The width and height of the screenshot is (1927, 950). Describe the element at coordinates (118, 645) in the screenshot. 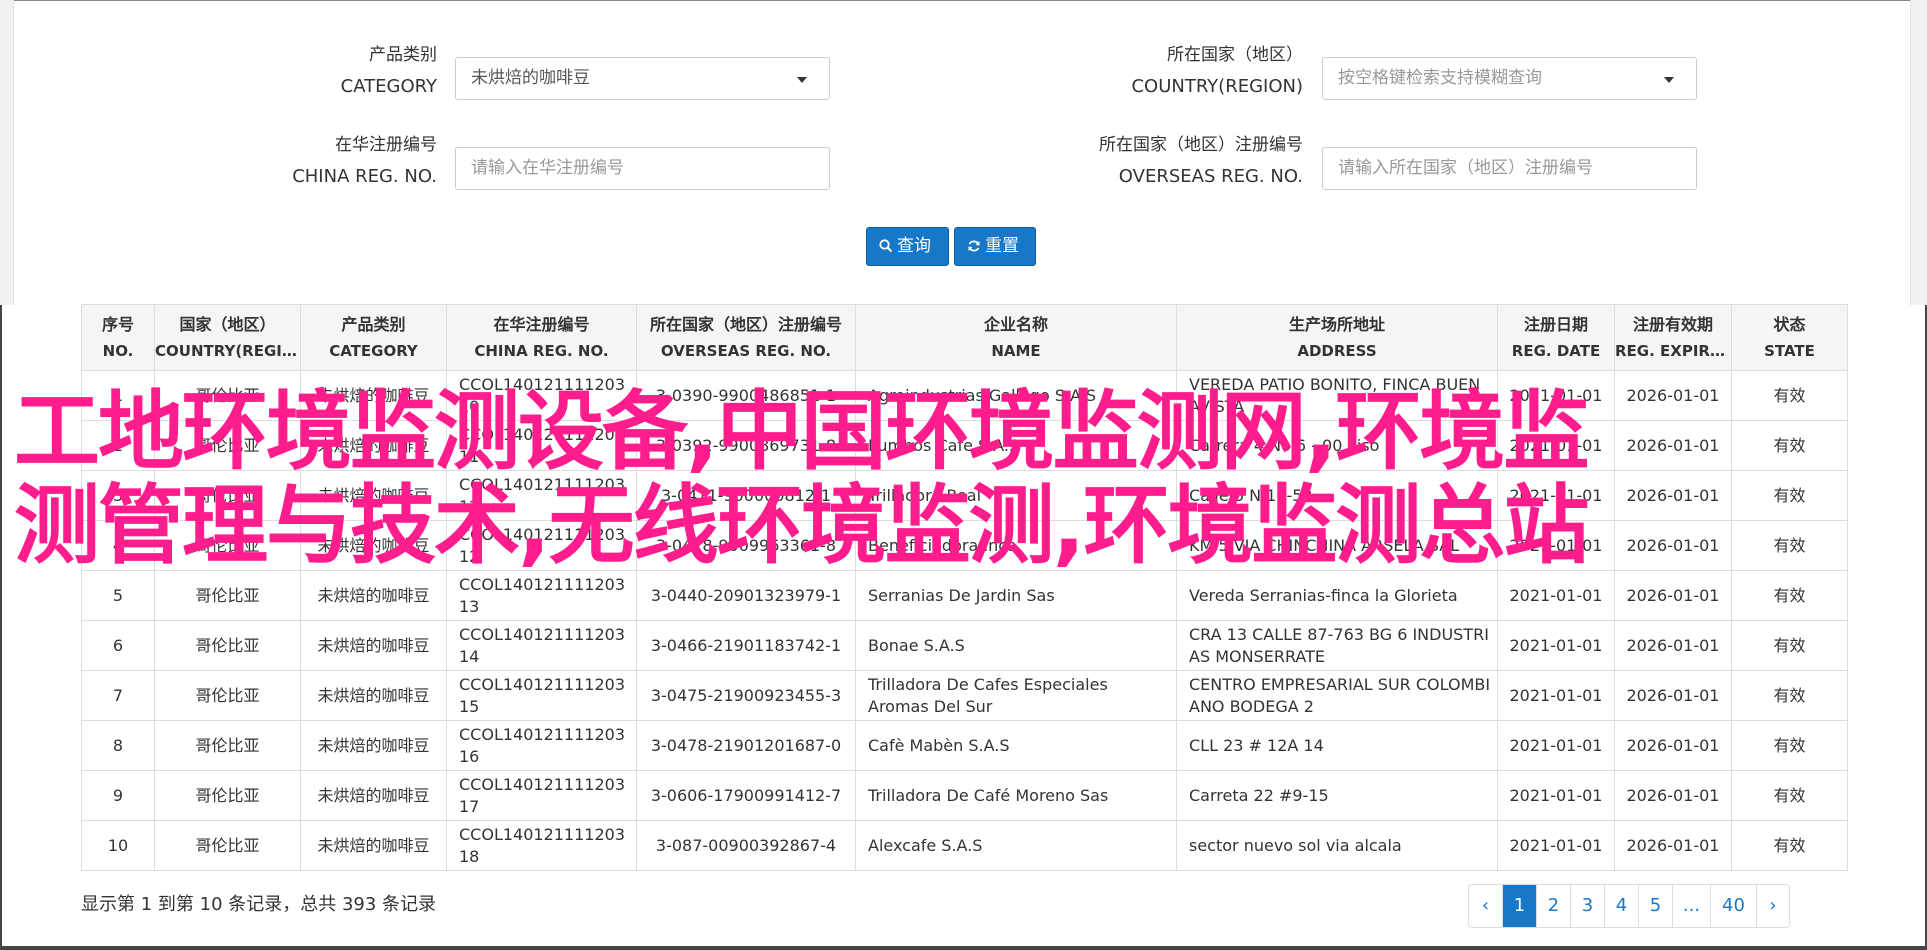

I see `cell-no: 6` at that location.